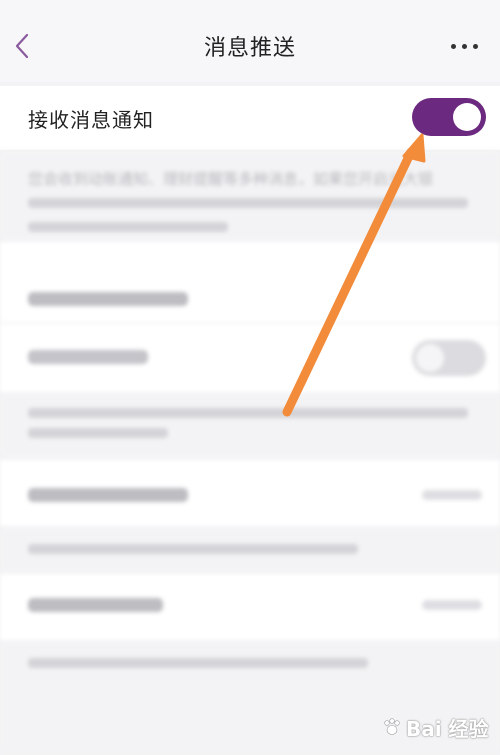 This screenshot has width=500, height=755. Describe the element at coordinates (392, 726) in the screenshot. I see `baidu-paw-icon` at that location.